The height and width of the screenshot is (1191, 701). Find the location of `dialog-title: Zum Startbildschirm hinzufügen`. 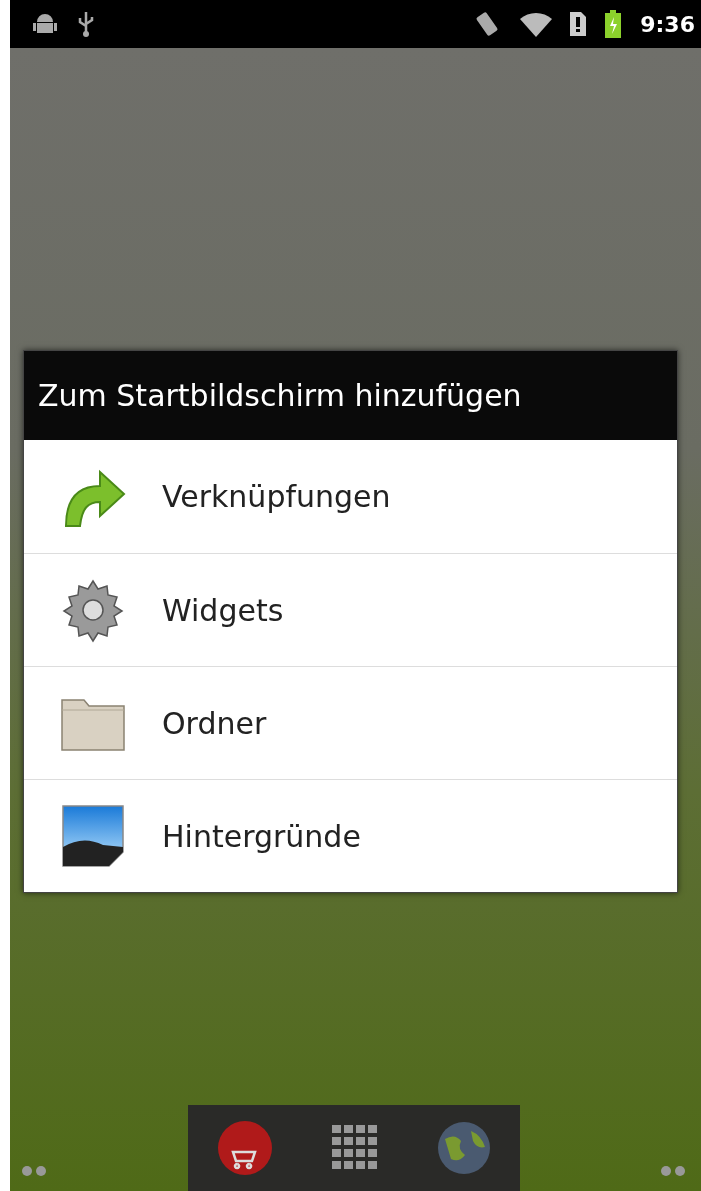

dialog-title: Zum Startbildschirm hinzufügen is located at coordinates (350, 395).